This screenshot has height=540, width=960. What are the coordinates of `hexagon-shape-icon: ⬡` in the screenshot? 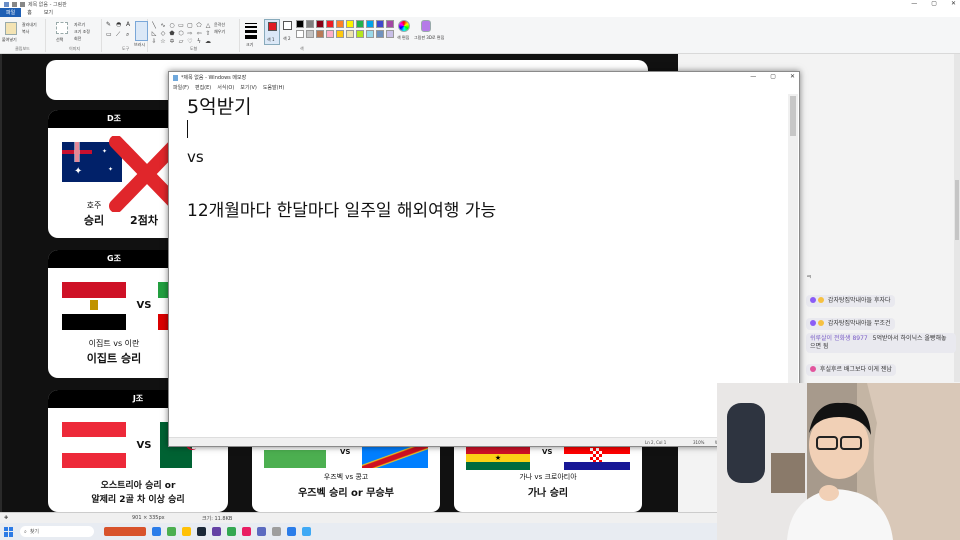 It's located at (181, 33).